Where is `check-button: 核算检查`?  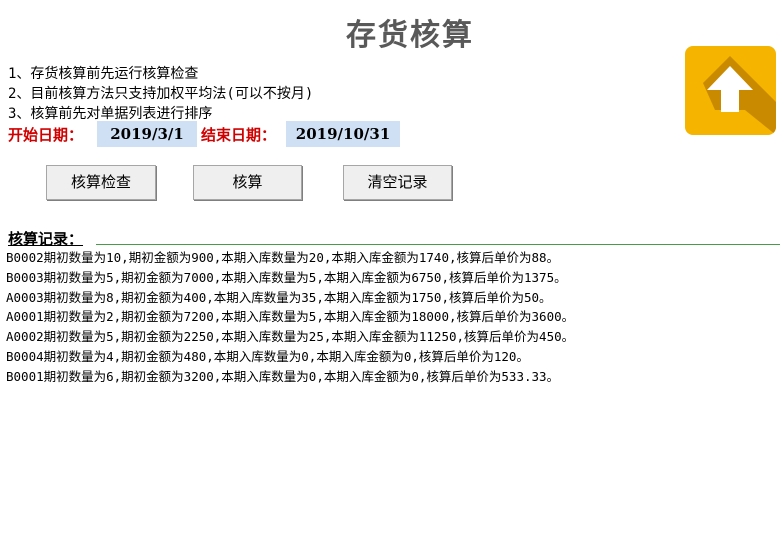
check-button: 核算检查 is located at coordinates (101, 182).